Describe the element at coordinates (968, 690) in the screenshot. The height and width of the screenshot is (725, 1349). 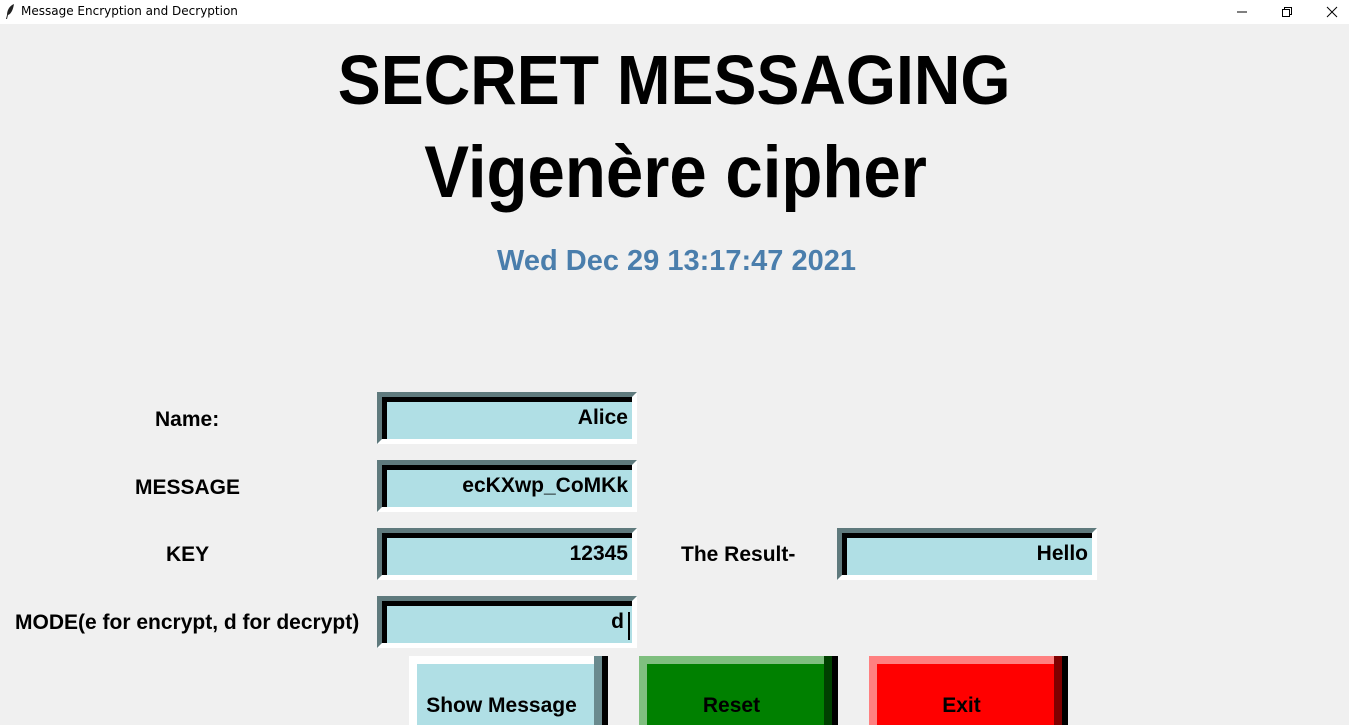
I see `exit-button: Exit` at that location.